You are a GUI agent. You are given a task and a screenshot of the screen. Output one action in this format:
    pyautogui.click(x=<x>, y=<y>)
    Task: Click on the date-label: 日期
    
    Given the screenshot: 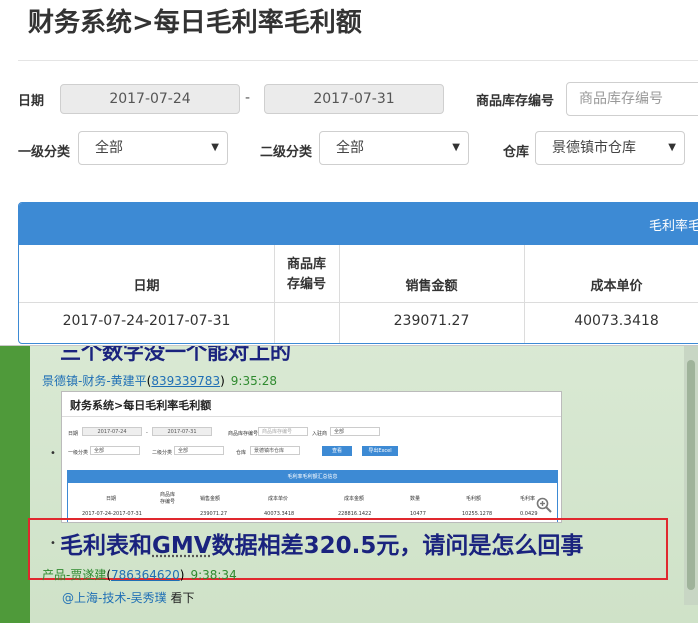 What is the action you would take?
    pyautogui.click(x=31, y=99)
    